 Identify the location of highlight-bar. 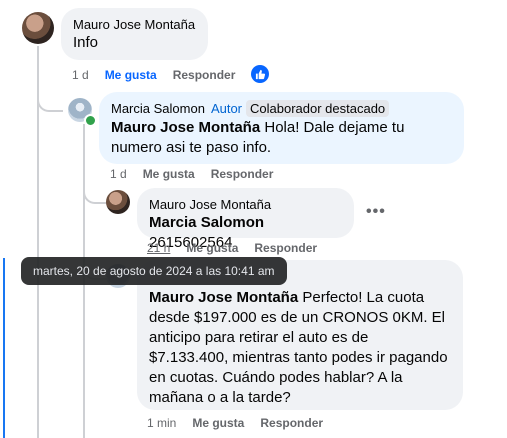
(4, 348).